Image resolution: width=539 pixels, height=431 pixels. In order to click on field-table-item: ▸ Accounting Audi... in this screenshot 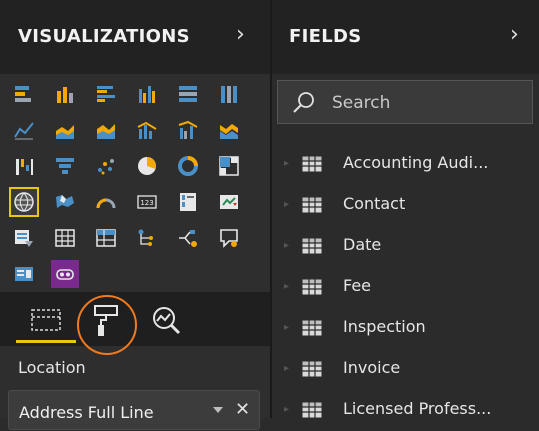, I will do `click(405, 164)`.